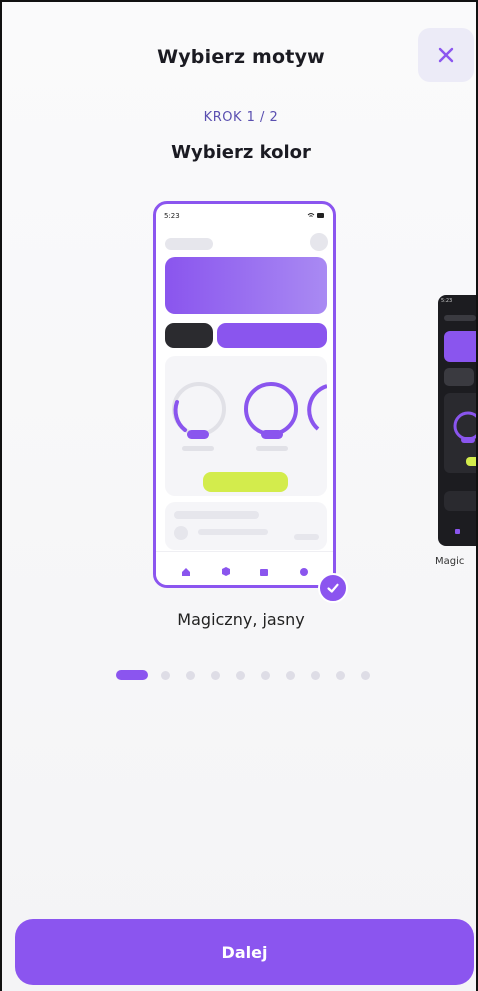  I want to click on close-icon, so click(446, 55).